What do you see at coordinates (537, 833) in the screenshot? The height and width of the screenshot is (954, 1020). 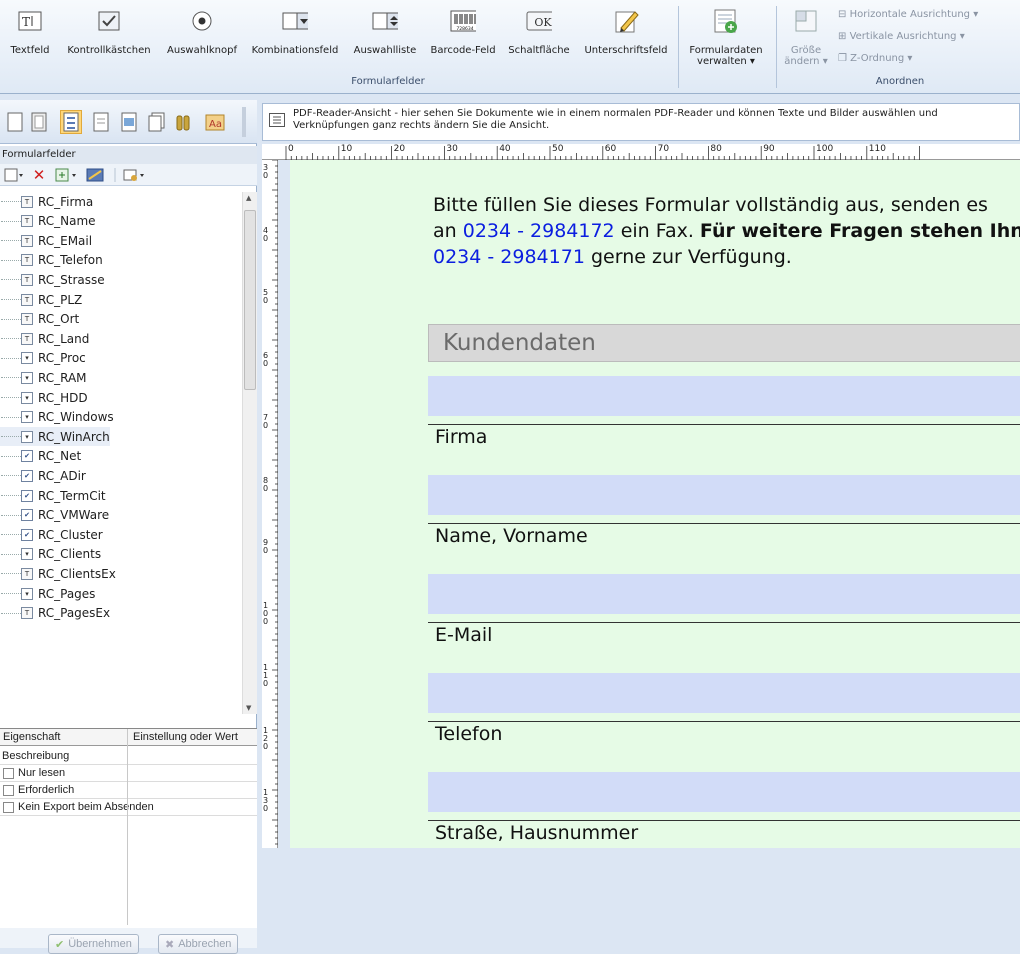 I see `form-field-label: Straße, Hausnummer` at bounding box center [537, 833].